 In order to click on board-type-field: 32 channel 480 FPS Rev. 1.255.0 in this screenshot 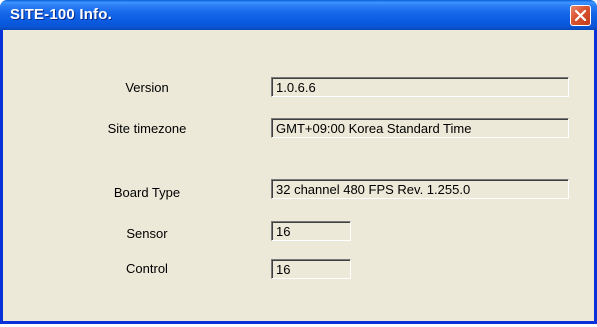, I will do `click(420, 189)`.